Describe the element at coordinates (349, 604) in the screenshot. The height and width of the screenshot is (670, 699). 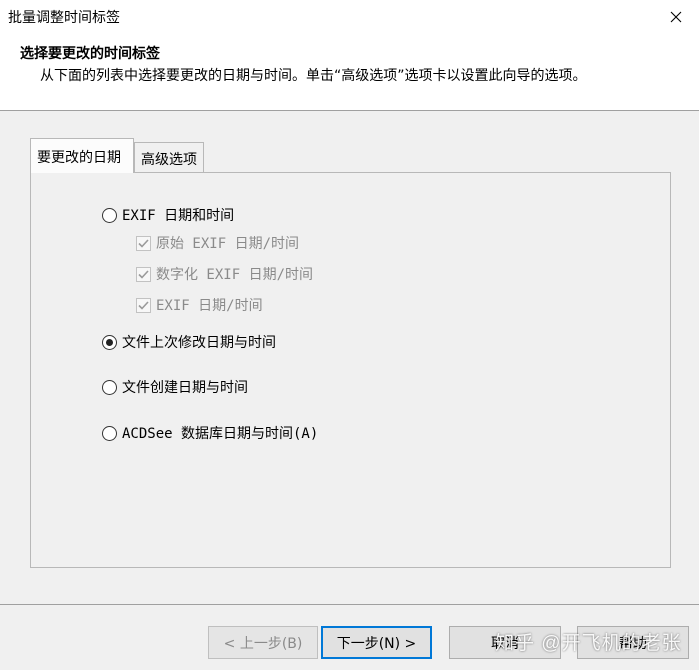
I see `footer-divider` at that location.